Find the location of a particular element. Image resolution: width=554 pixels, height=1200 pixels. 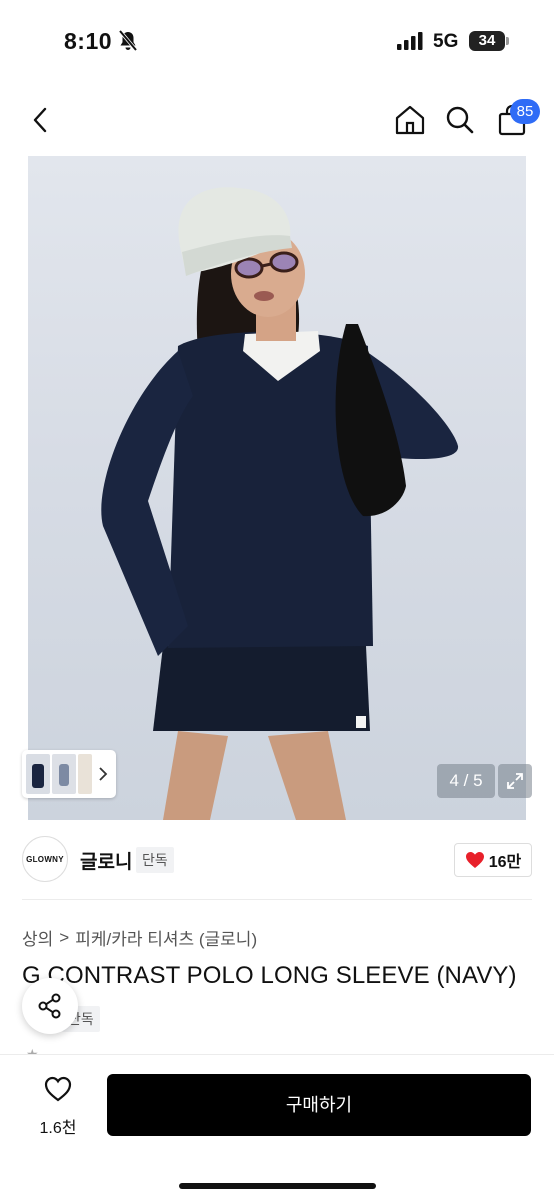

gallery-page-indicator: 4 / 5 is located at coordinates (466, 781).